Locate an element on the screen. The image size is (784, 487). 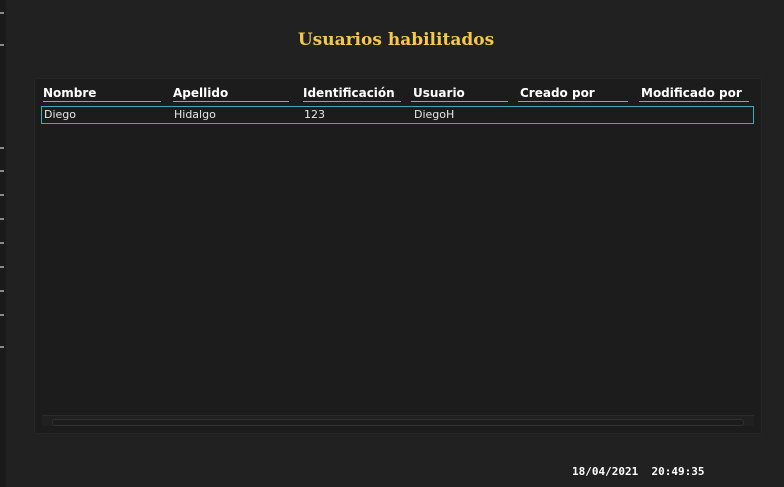
status-date: 18/04/2021 is located at coordinates (605, 471).